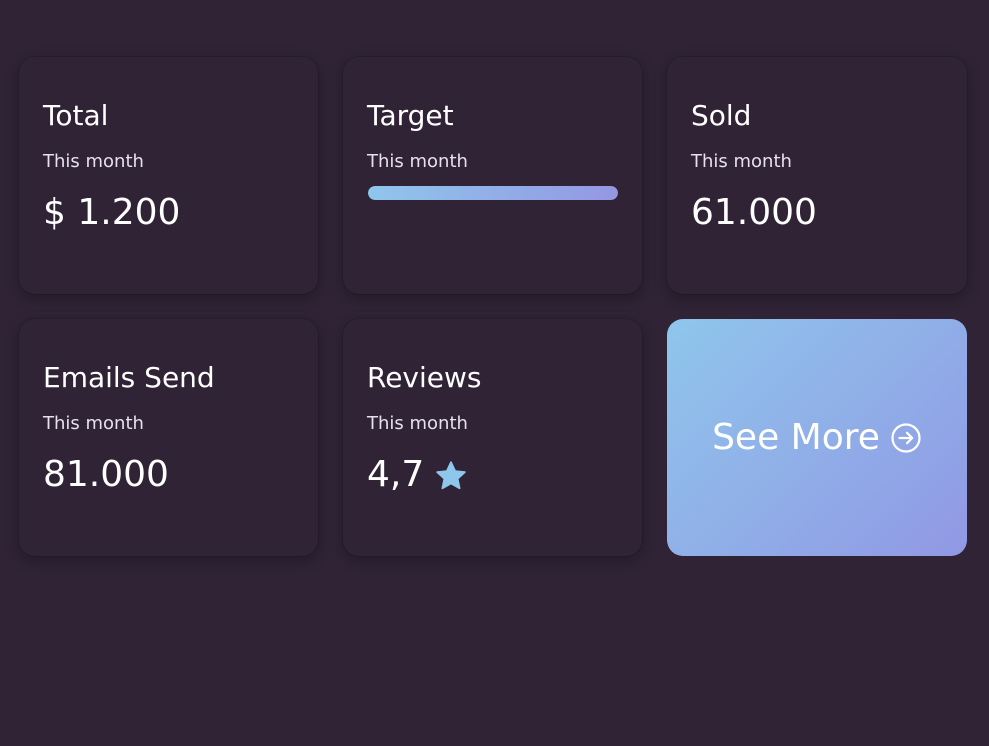 This screenshot has height=746, width=989. Describe the element at coordinates (168, 437) in the screenshot. I see `emails-card: Emails Send This month 81.000` at that location.